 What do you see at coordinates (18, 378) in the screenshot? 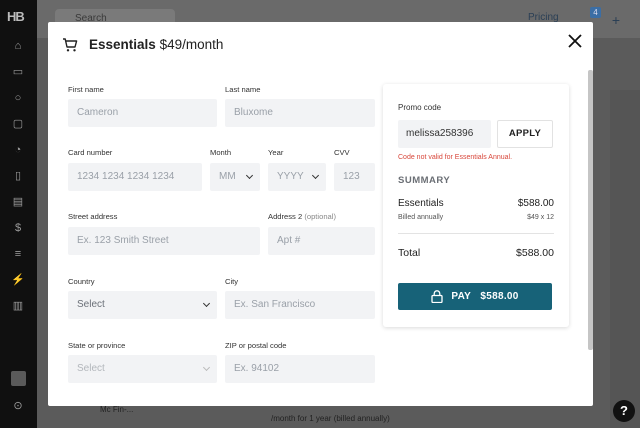
I see `avatar` at bounding box center [18, 378].